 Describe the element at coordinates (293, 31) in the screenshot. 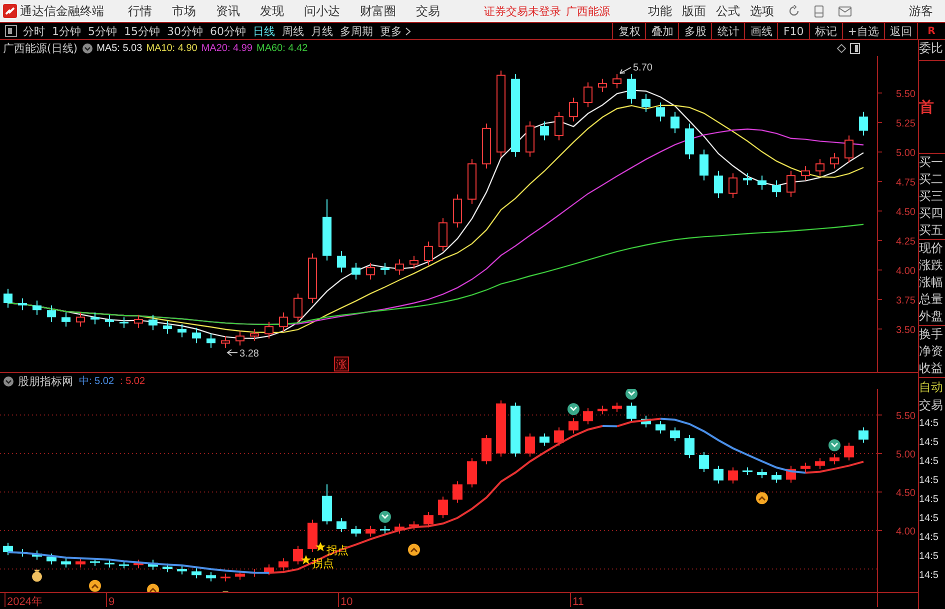

I see `period-tab: 周线` at that location.